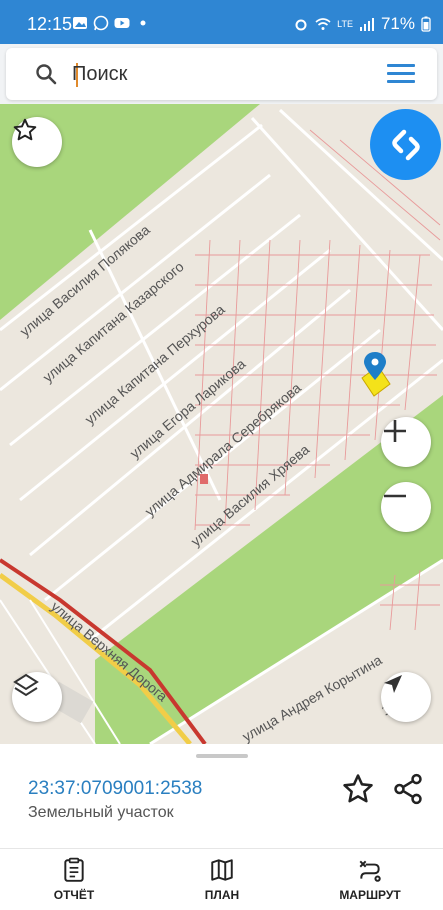 The width and height of the screenshot is (443, 910). What do you see at coordinates (401, 74) in the screenshot?
I see `menu-button` at bounding box center [401, 74].